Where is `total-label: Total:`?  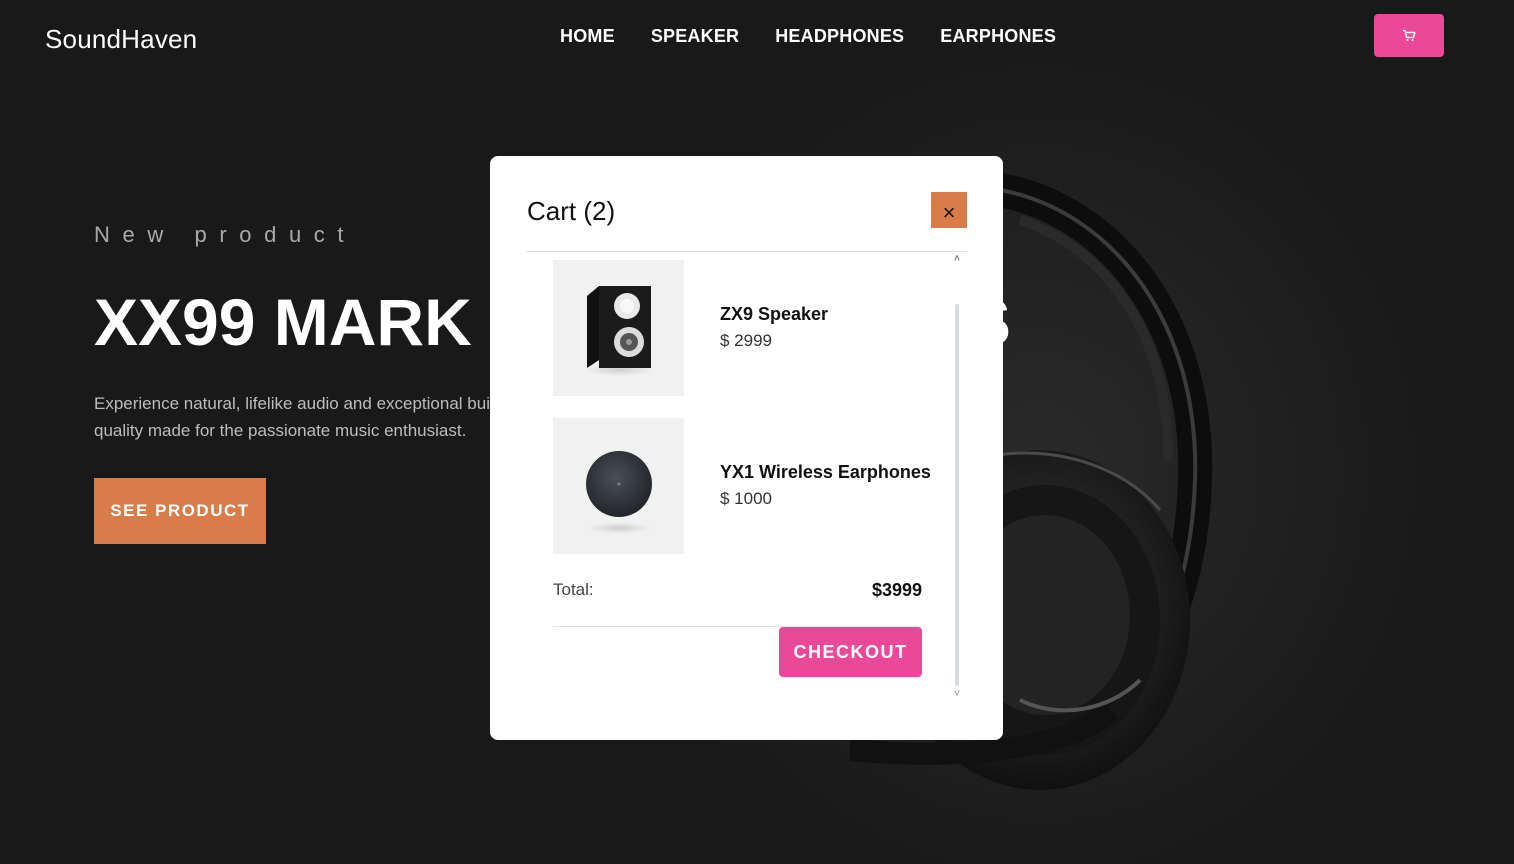 total-label: Total: is located at coordinates (573, 589).